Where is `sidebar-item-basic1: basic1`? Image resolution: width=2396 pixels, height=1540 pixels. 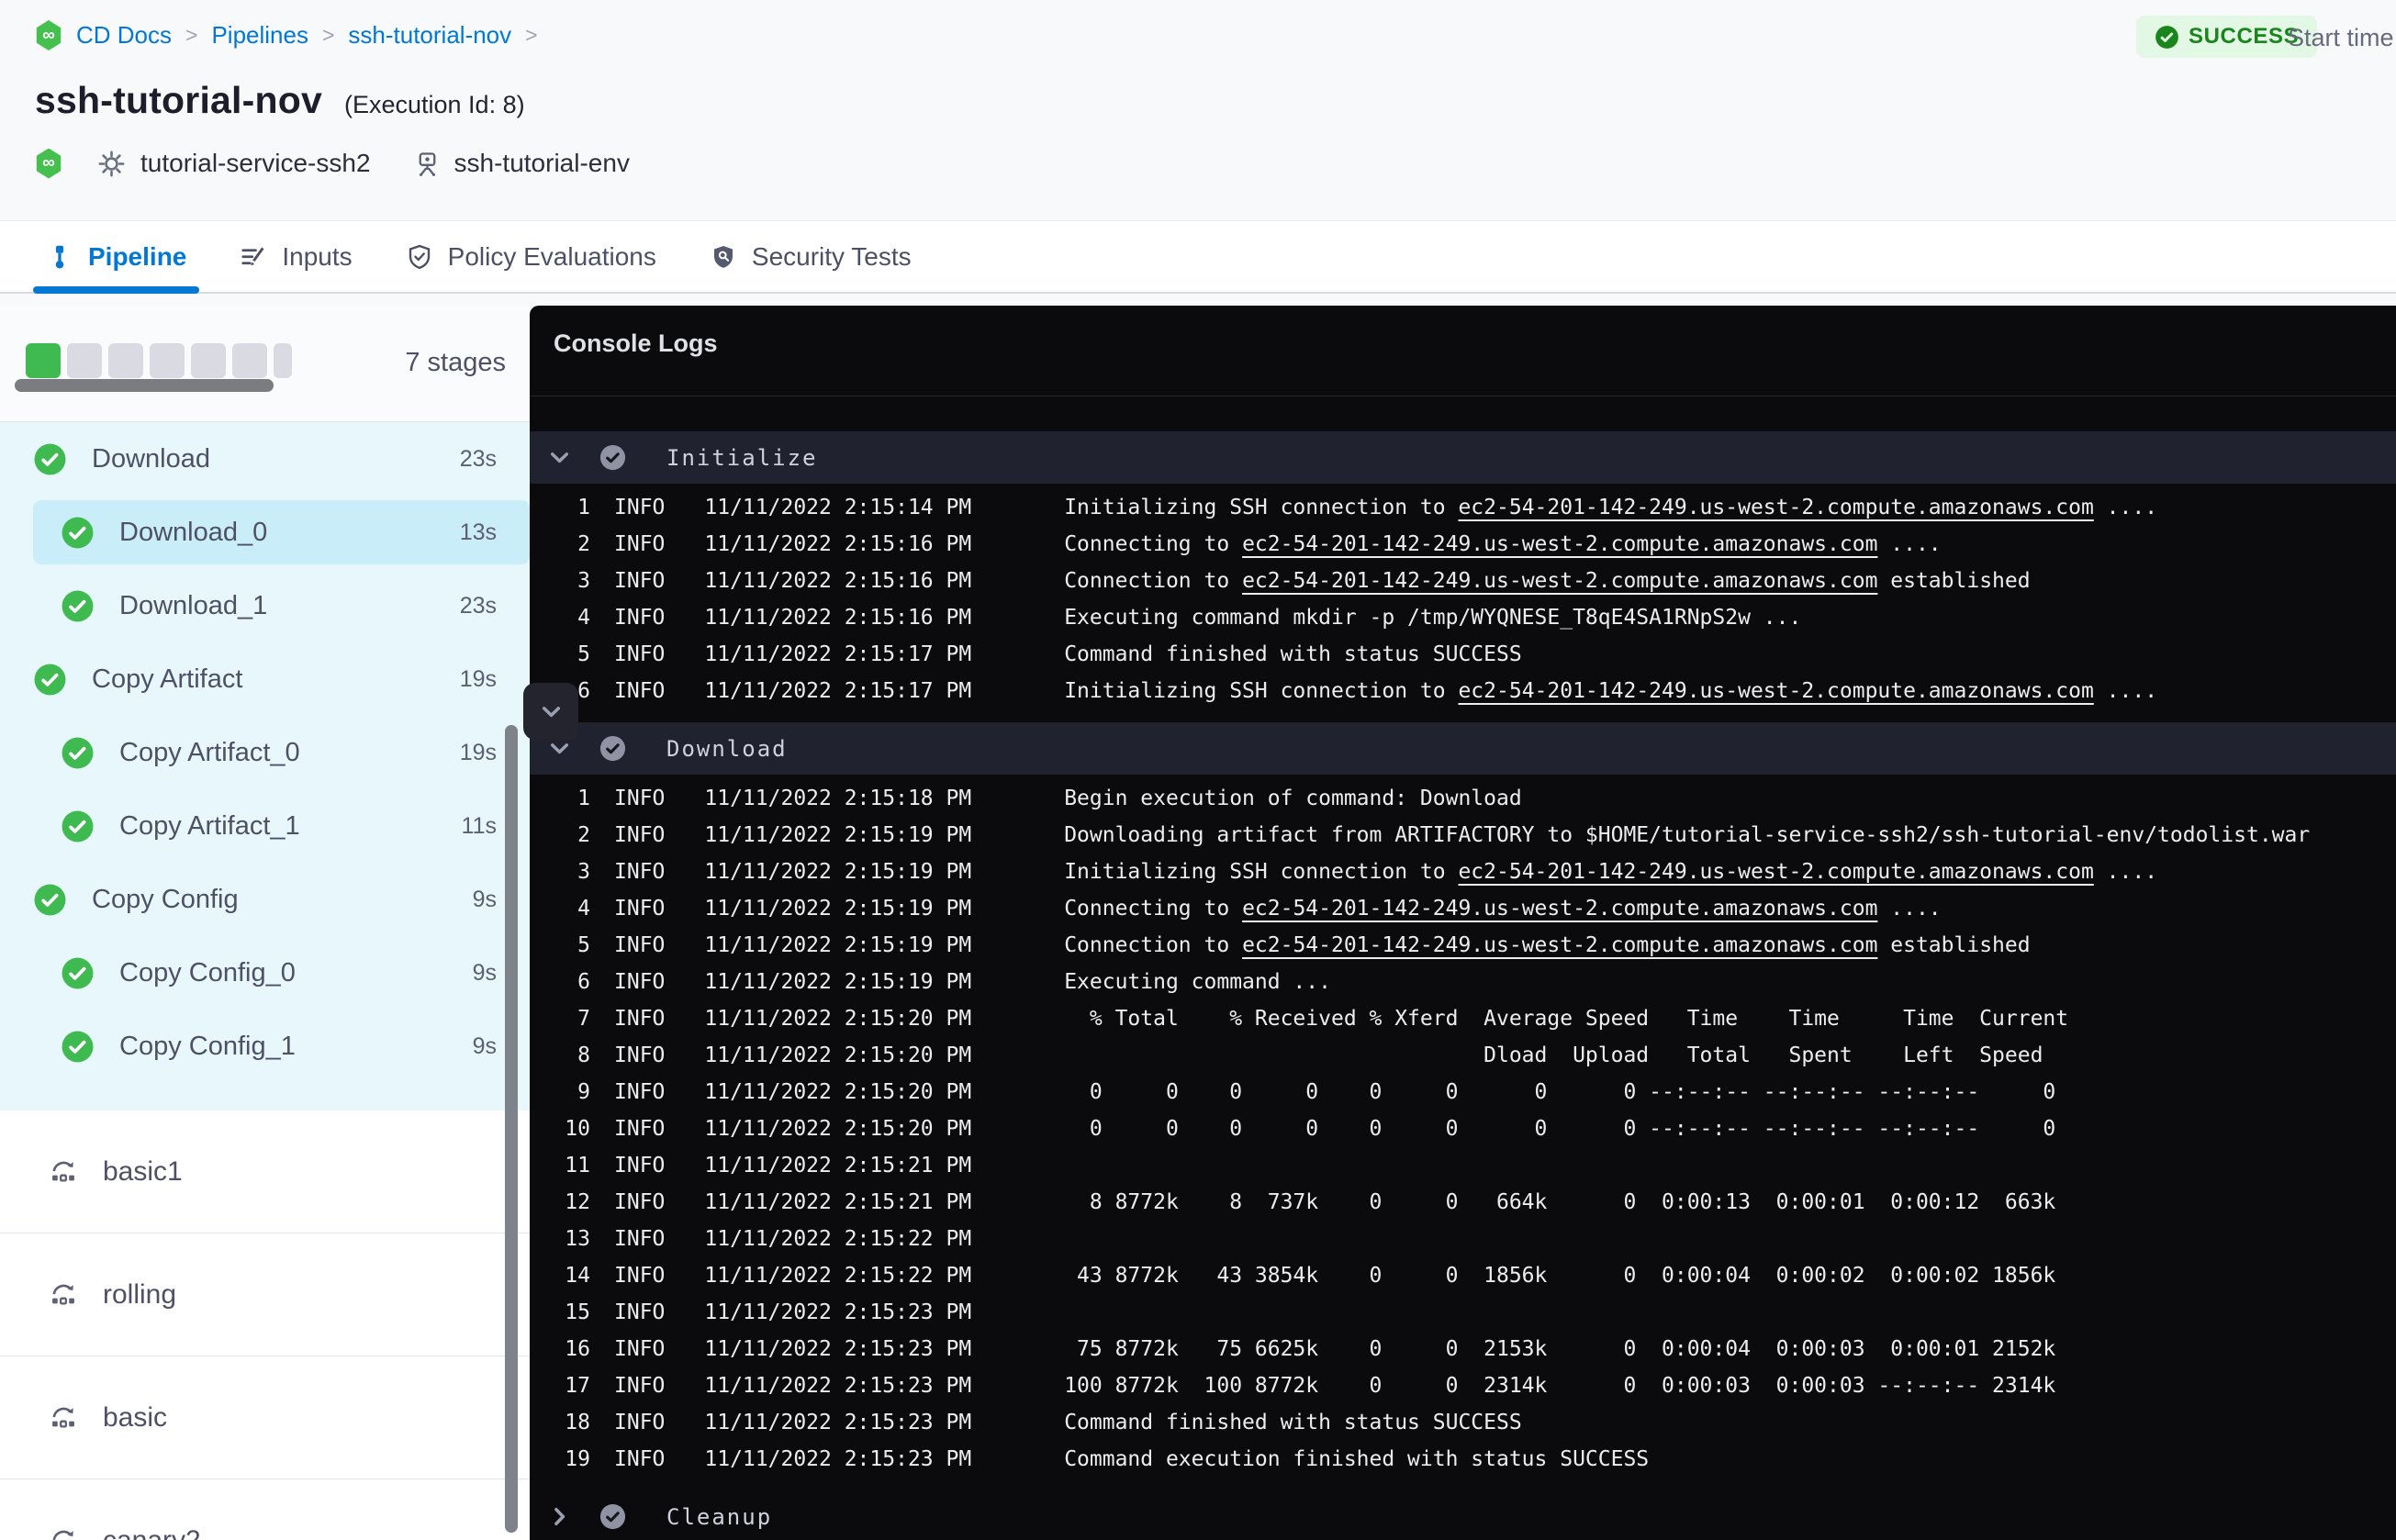 sidebar-item-basic1: basic1 is located at coordinates (265, 1171).